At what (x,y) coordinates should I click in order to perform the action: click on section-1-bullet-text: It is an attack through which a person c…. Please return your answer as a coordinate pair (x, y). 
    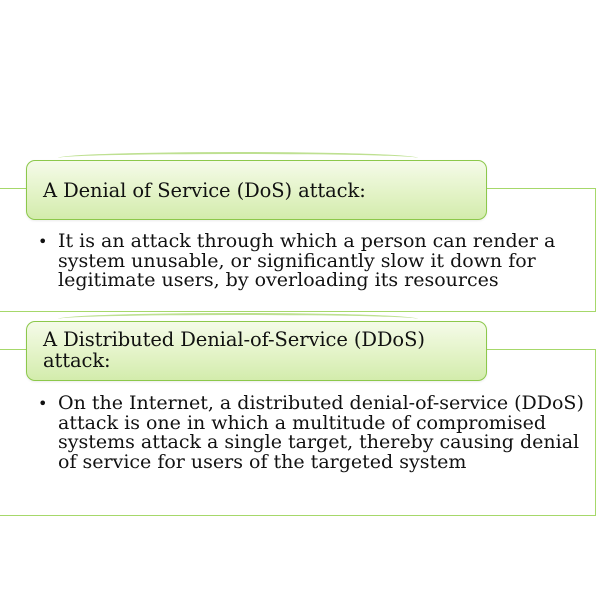
    Looking at the image, I should click on (307, 260).